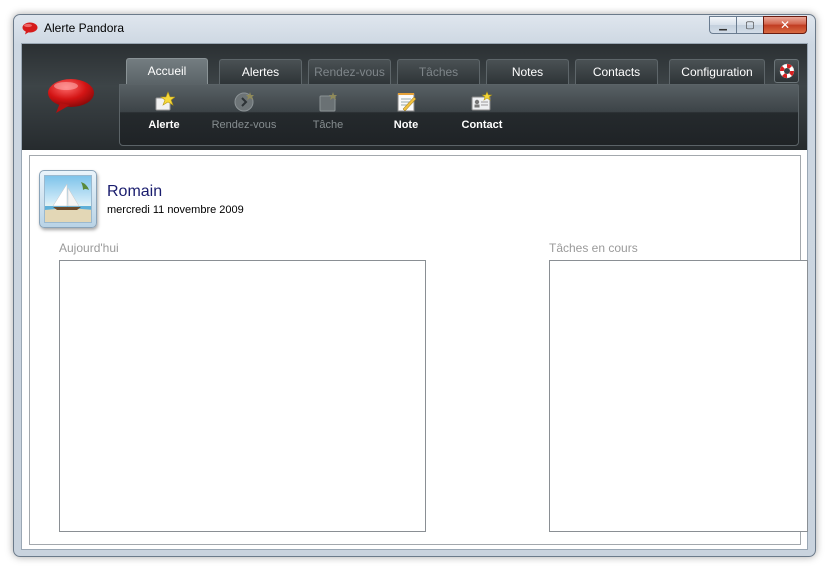  I want to click on tab-notes: Notes, so click(527, 72).